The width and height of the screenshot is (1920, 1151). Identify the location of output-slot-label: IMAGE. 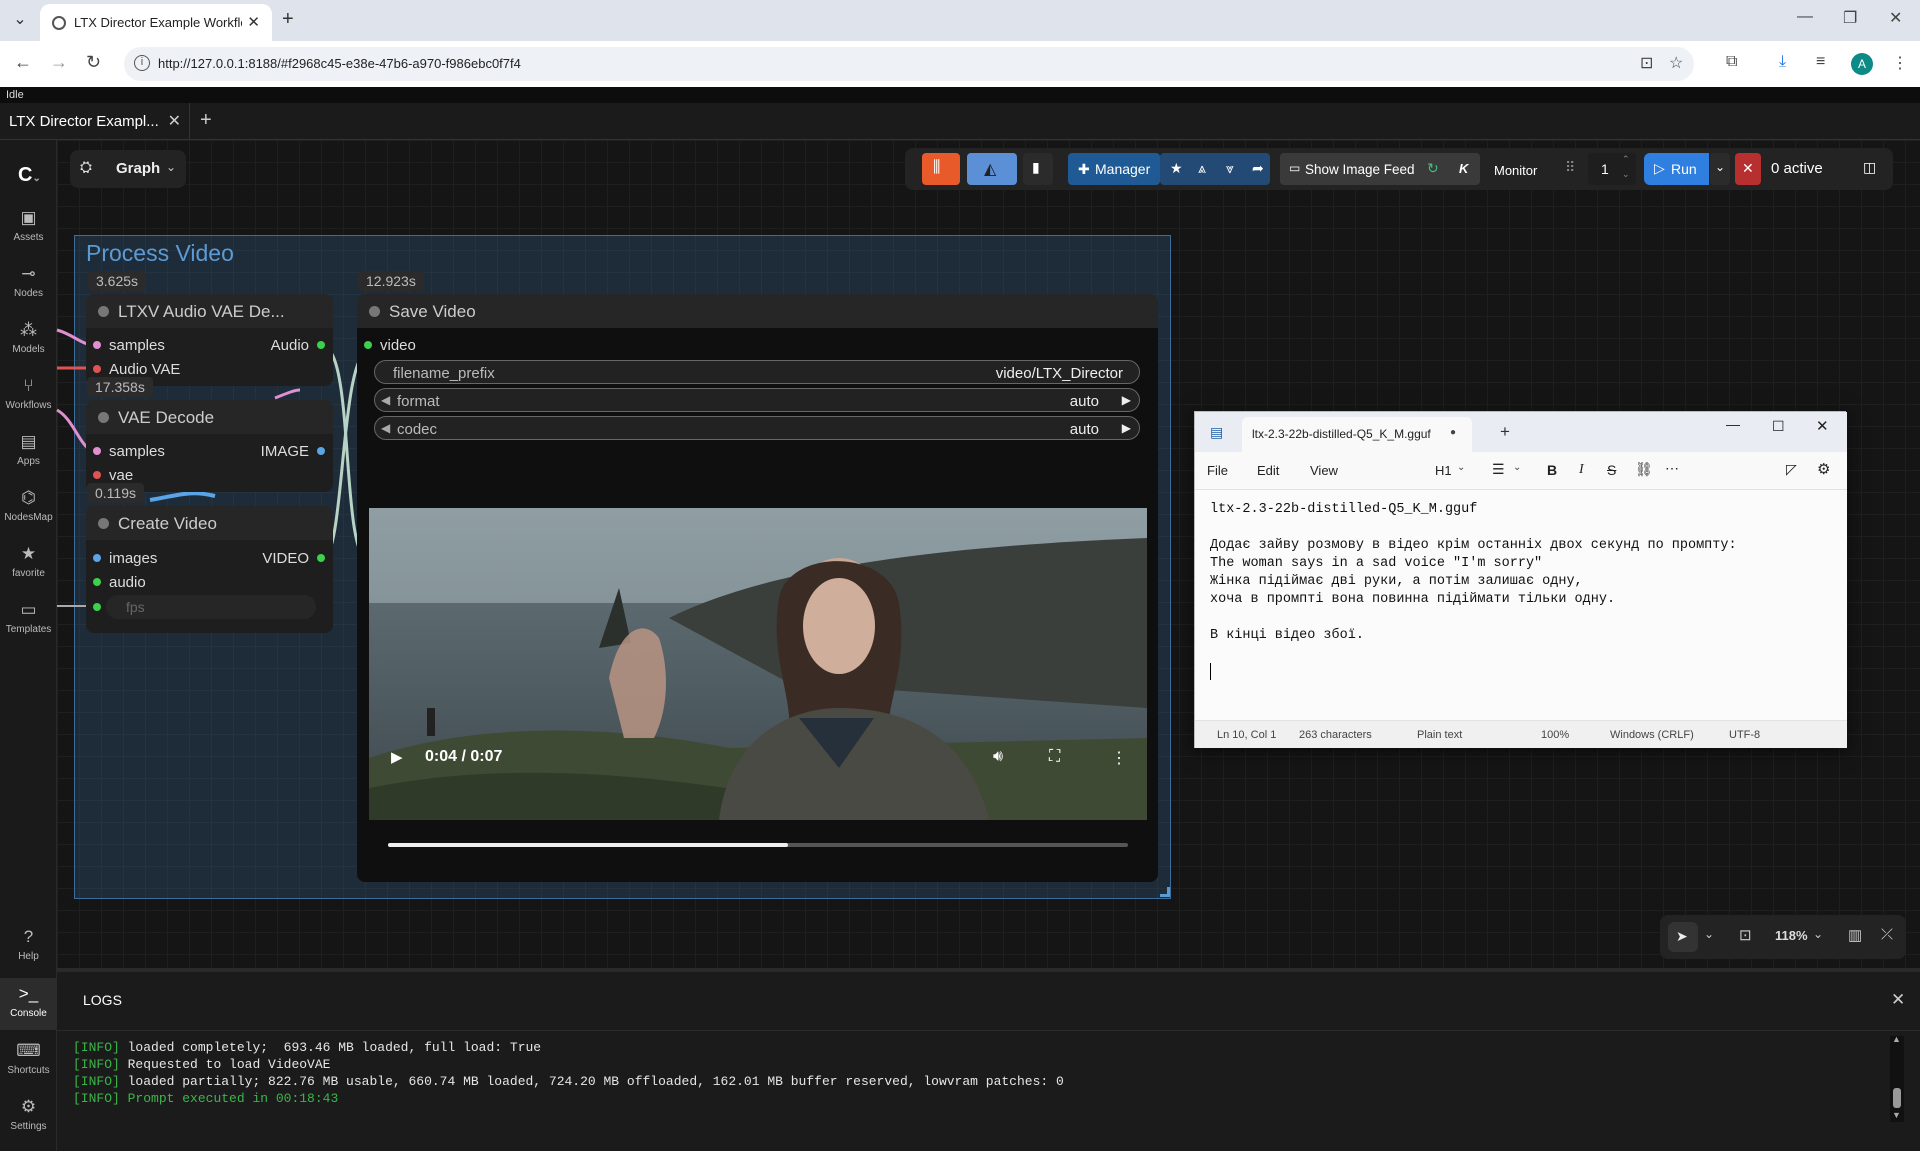
(284, 451).